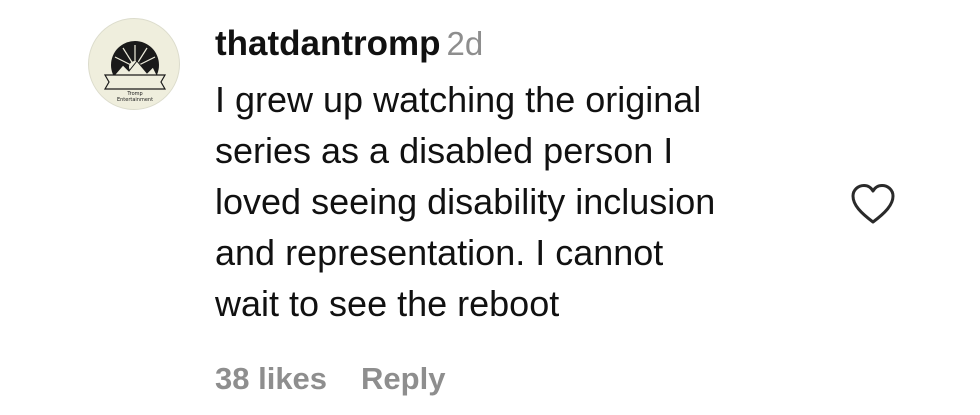 The height and width of the screenshot is (415, 980). Describe the element at coordinates (330, 379) in the screenshot. I see `comment-actions: 38 likes Reply` at that location.